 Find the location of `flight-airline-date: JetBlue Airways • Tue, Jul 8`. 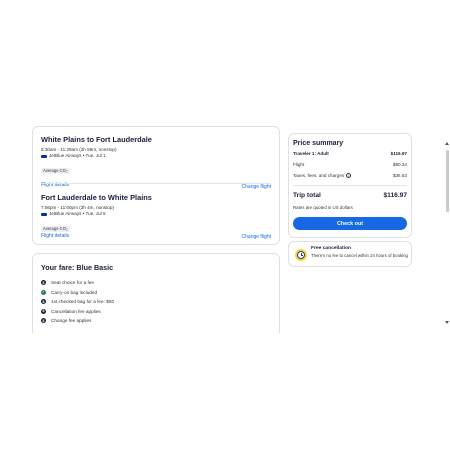

flight-airline-date: JetBlue Airways • Tue, Jul 8 is located at coordinates (77, 213).